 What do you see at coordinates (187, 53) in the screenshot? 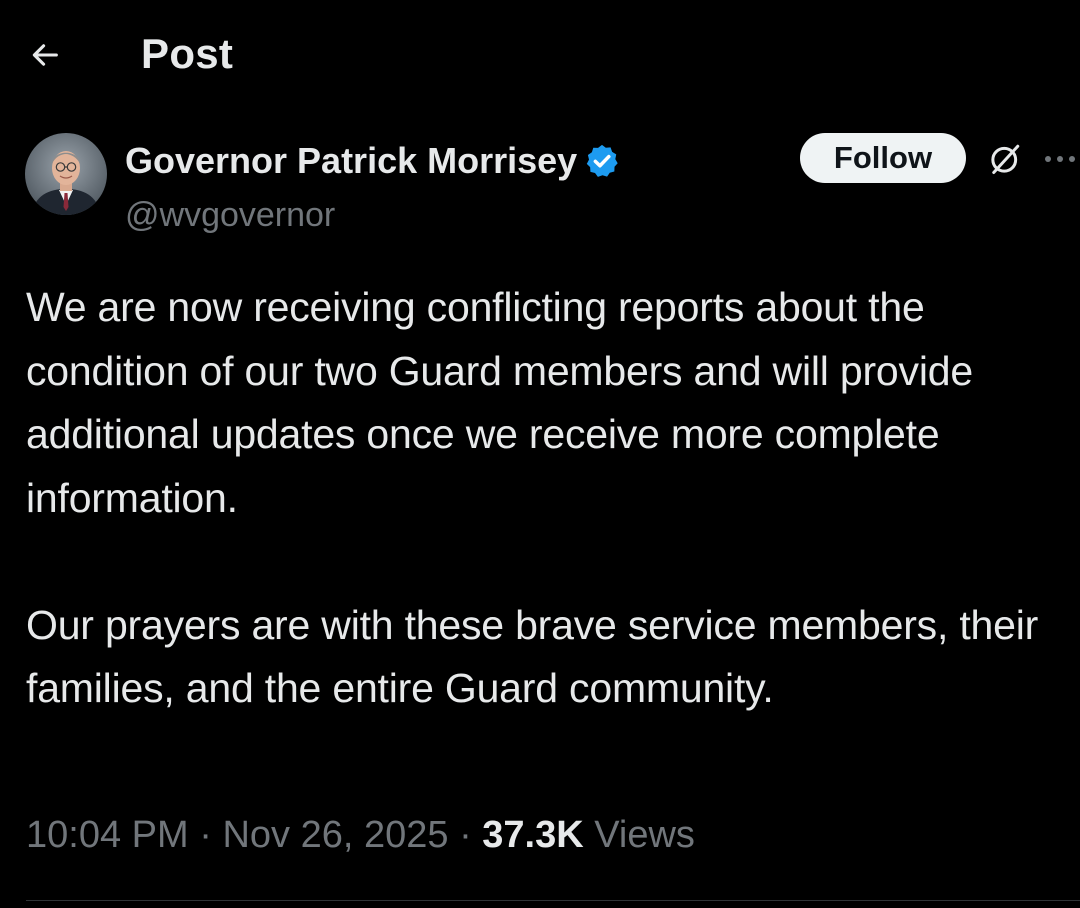
I see `page-title: Post` at bounding box center [187, 53].